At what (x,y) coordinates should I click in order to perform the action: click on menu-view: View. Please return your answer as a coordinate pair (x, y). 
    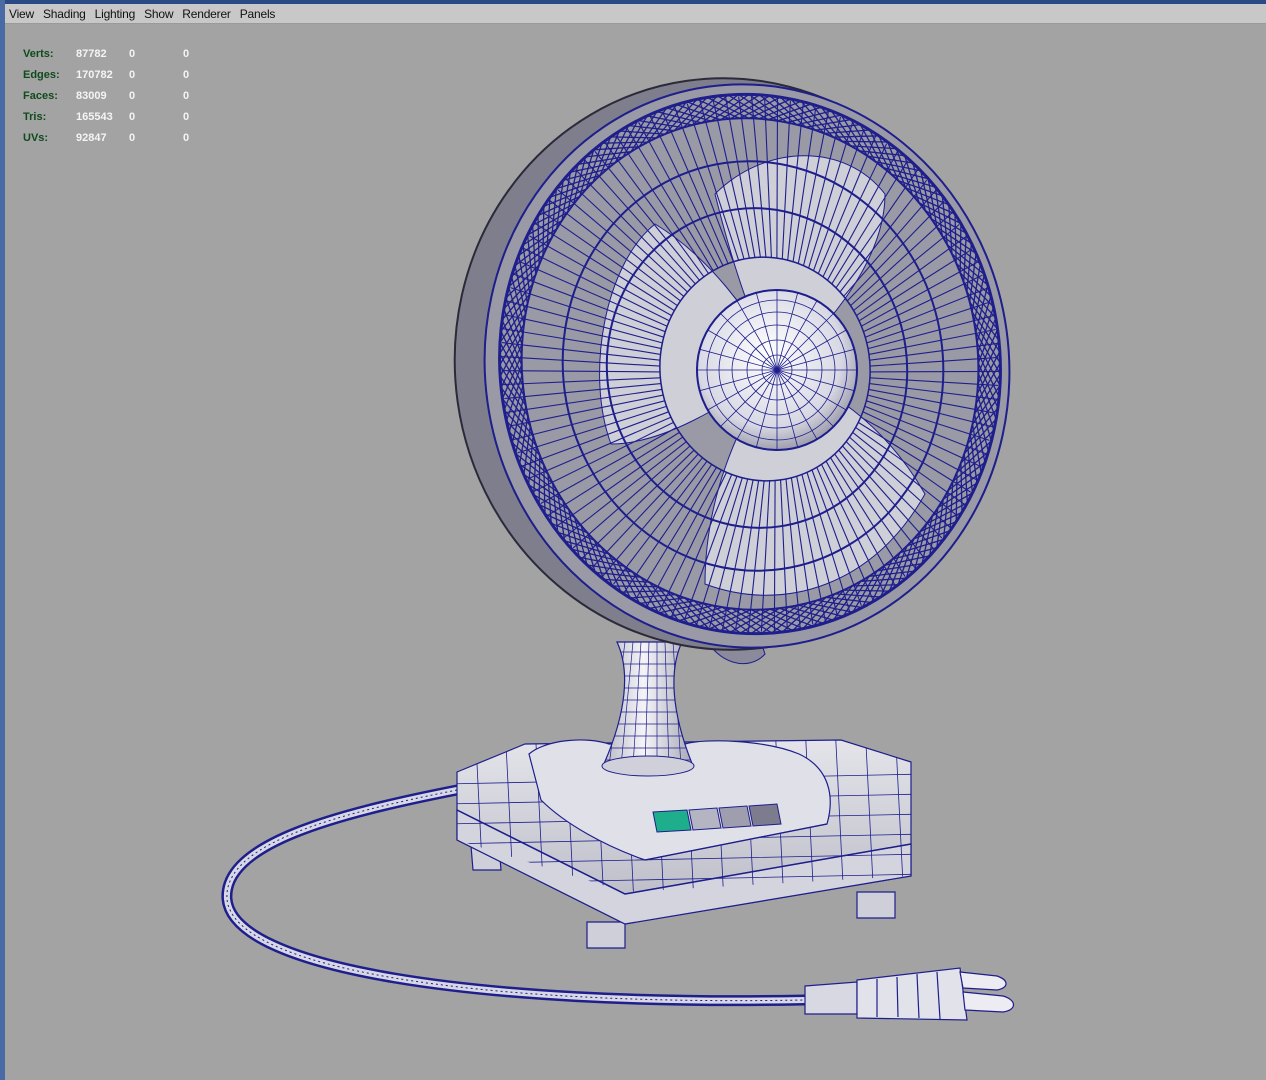
    Looking at the image, I should click on (21, 14).